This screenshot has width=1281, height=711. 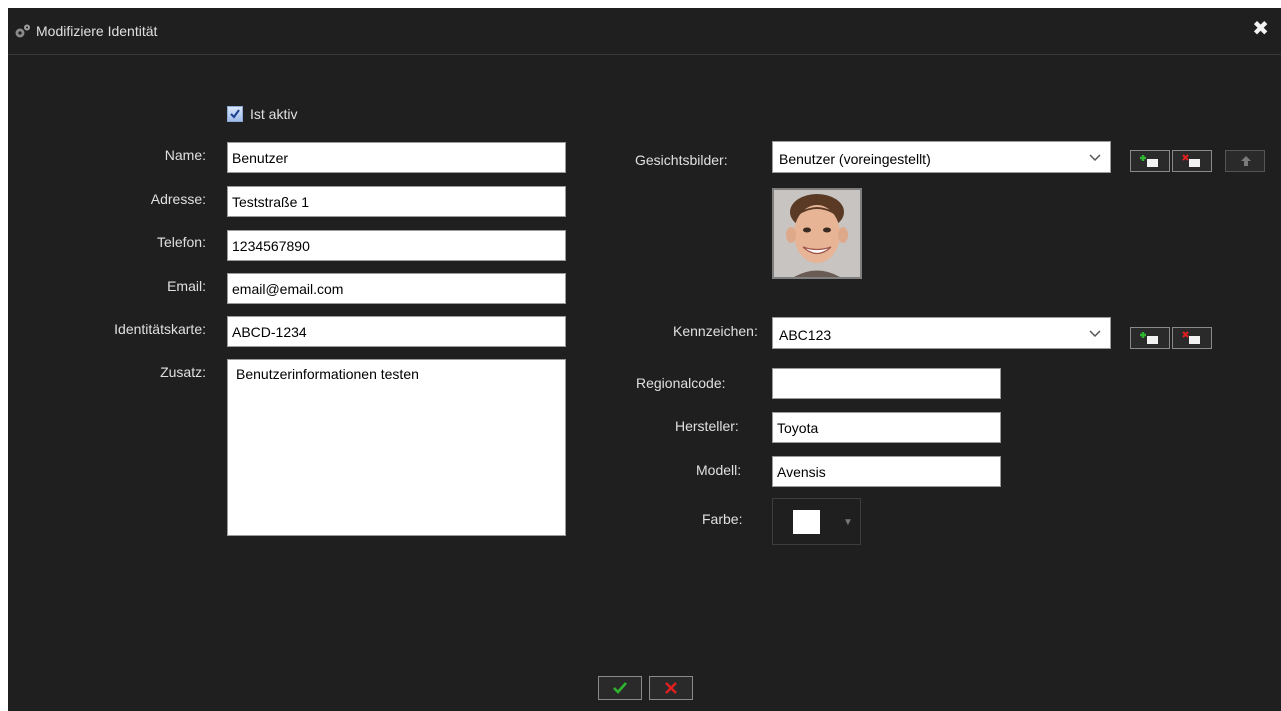 I want to click on phone-label: Telefon:, so click(x=181, y=242).